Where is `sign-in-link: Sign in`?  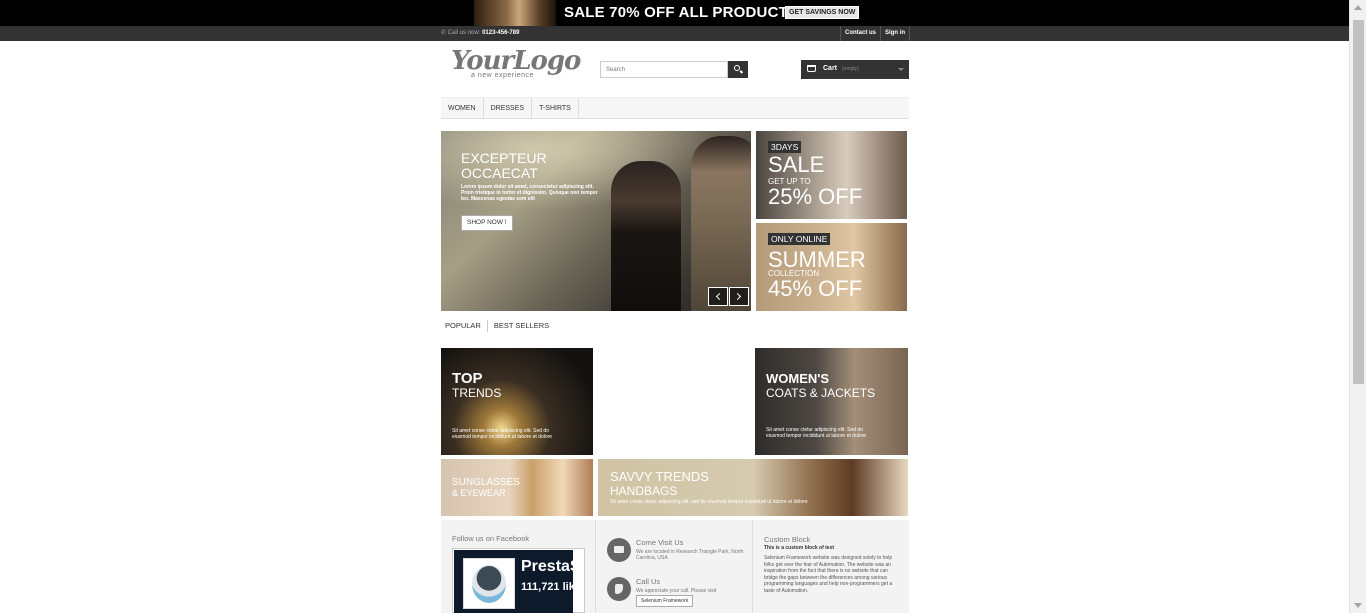 sign-in-link: Sign in is located at coordinates (895, 33).